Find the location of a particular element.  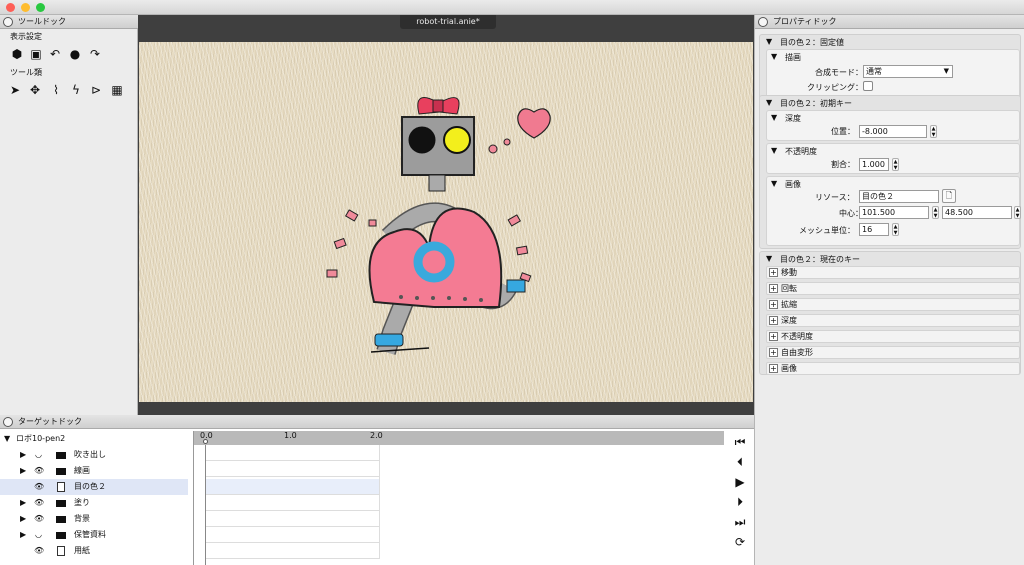

move-icon: ✥ is located at coordinates (35, 90).